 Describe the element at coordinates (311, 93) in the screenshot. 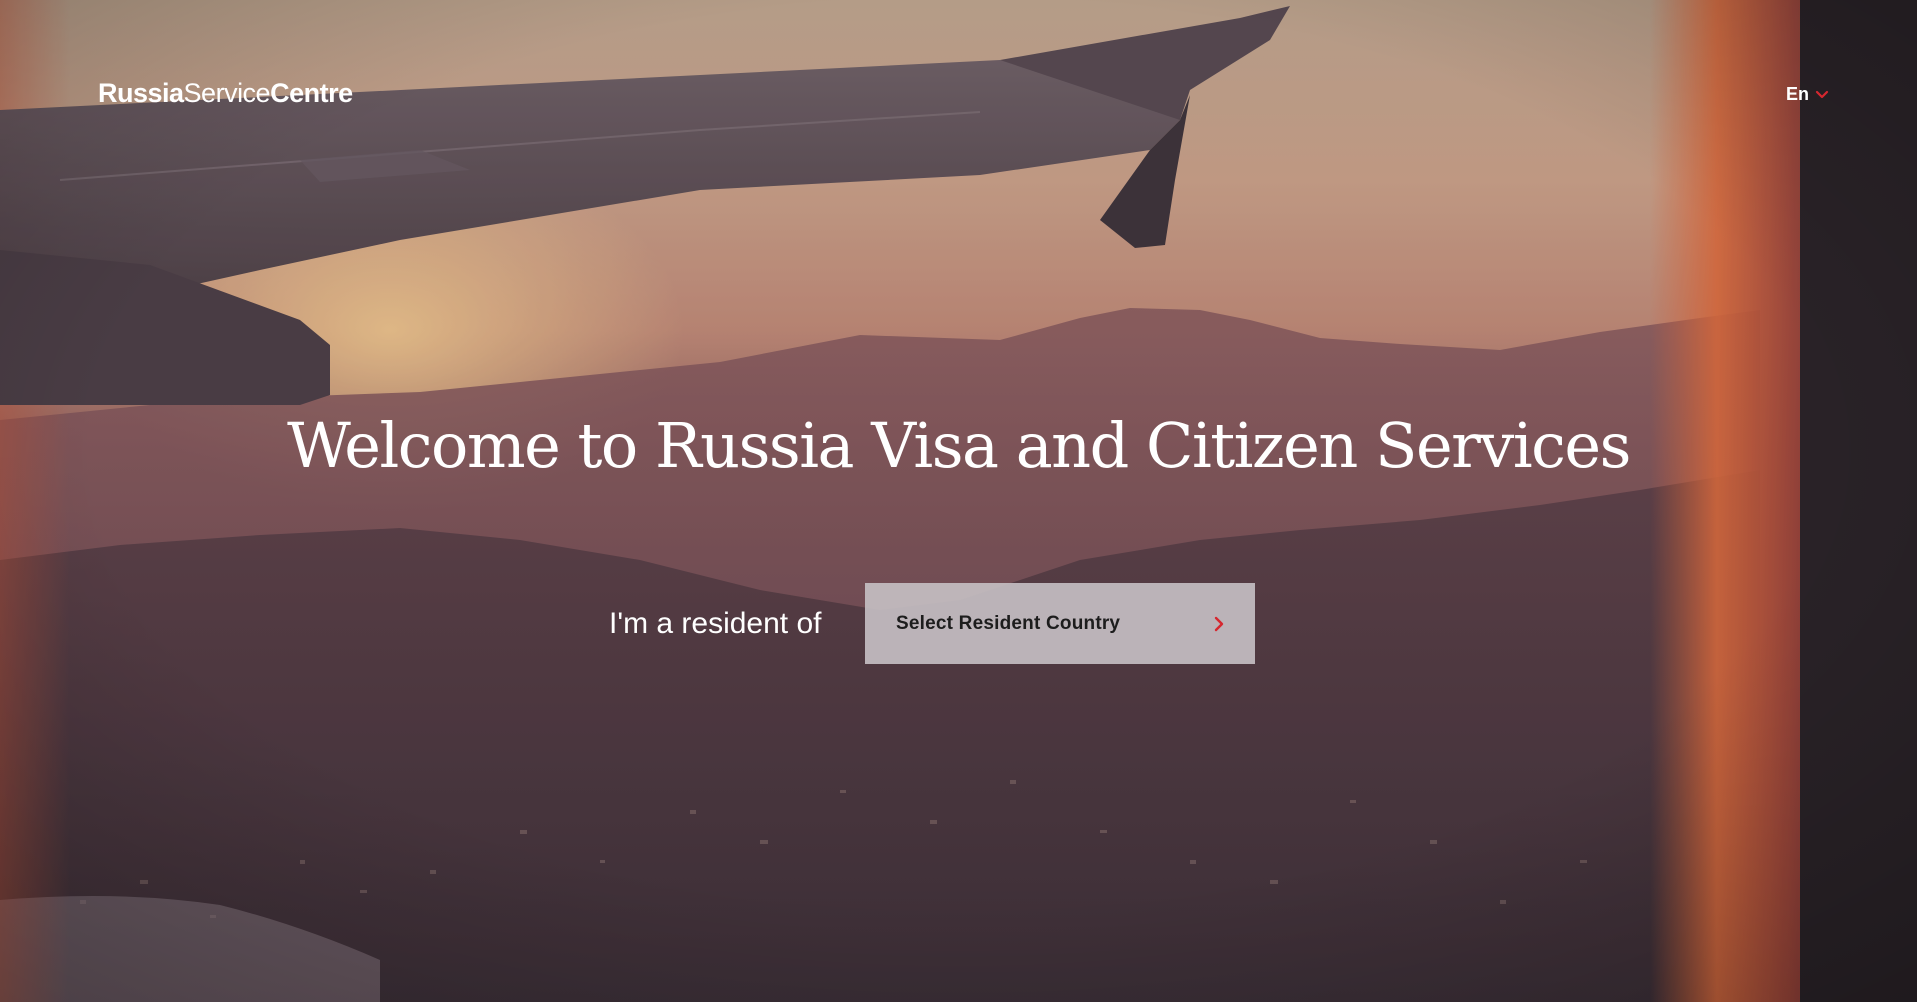

I see `logo-part-centre: Centre` at that location.